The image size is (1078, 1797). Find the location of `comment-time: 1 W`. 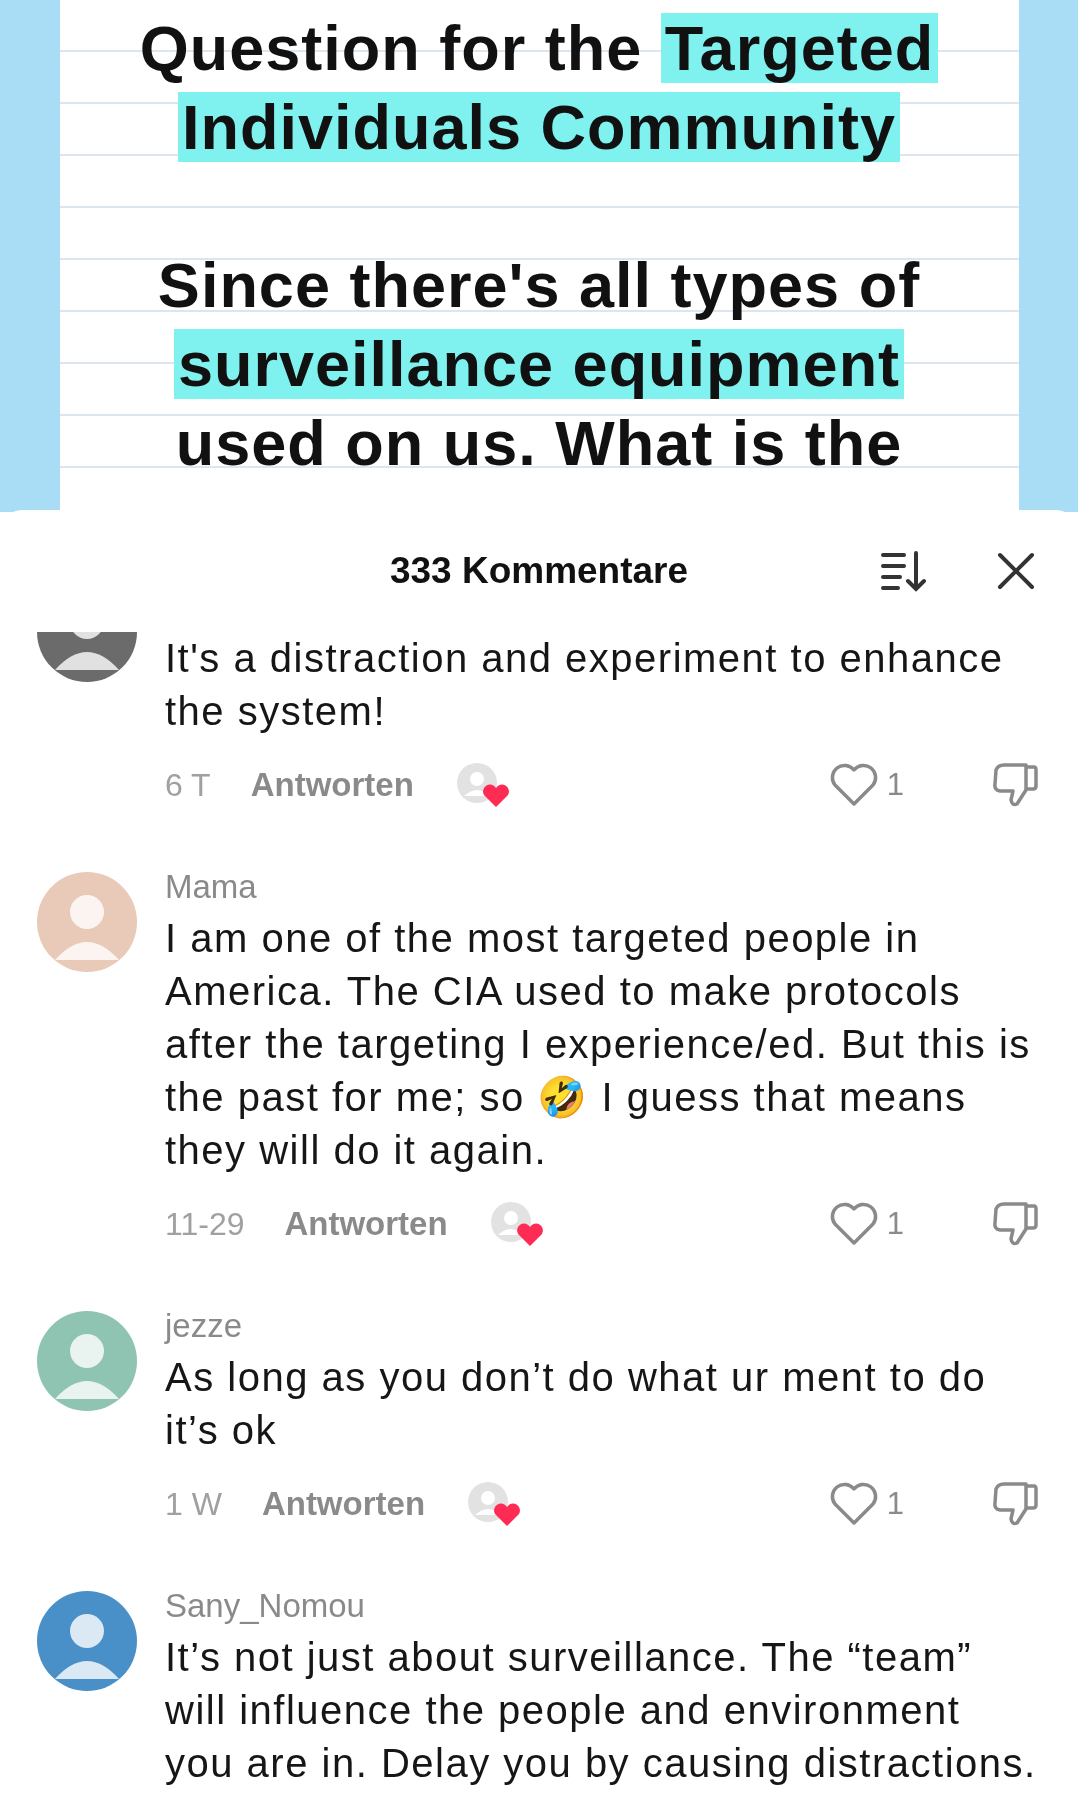

comment-time: 1 W is located at coordinates (193, 1504).